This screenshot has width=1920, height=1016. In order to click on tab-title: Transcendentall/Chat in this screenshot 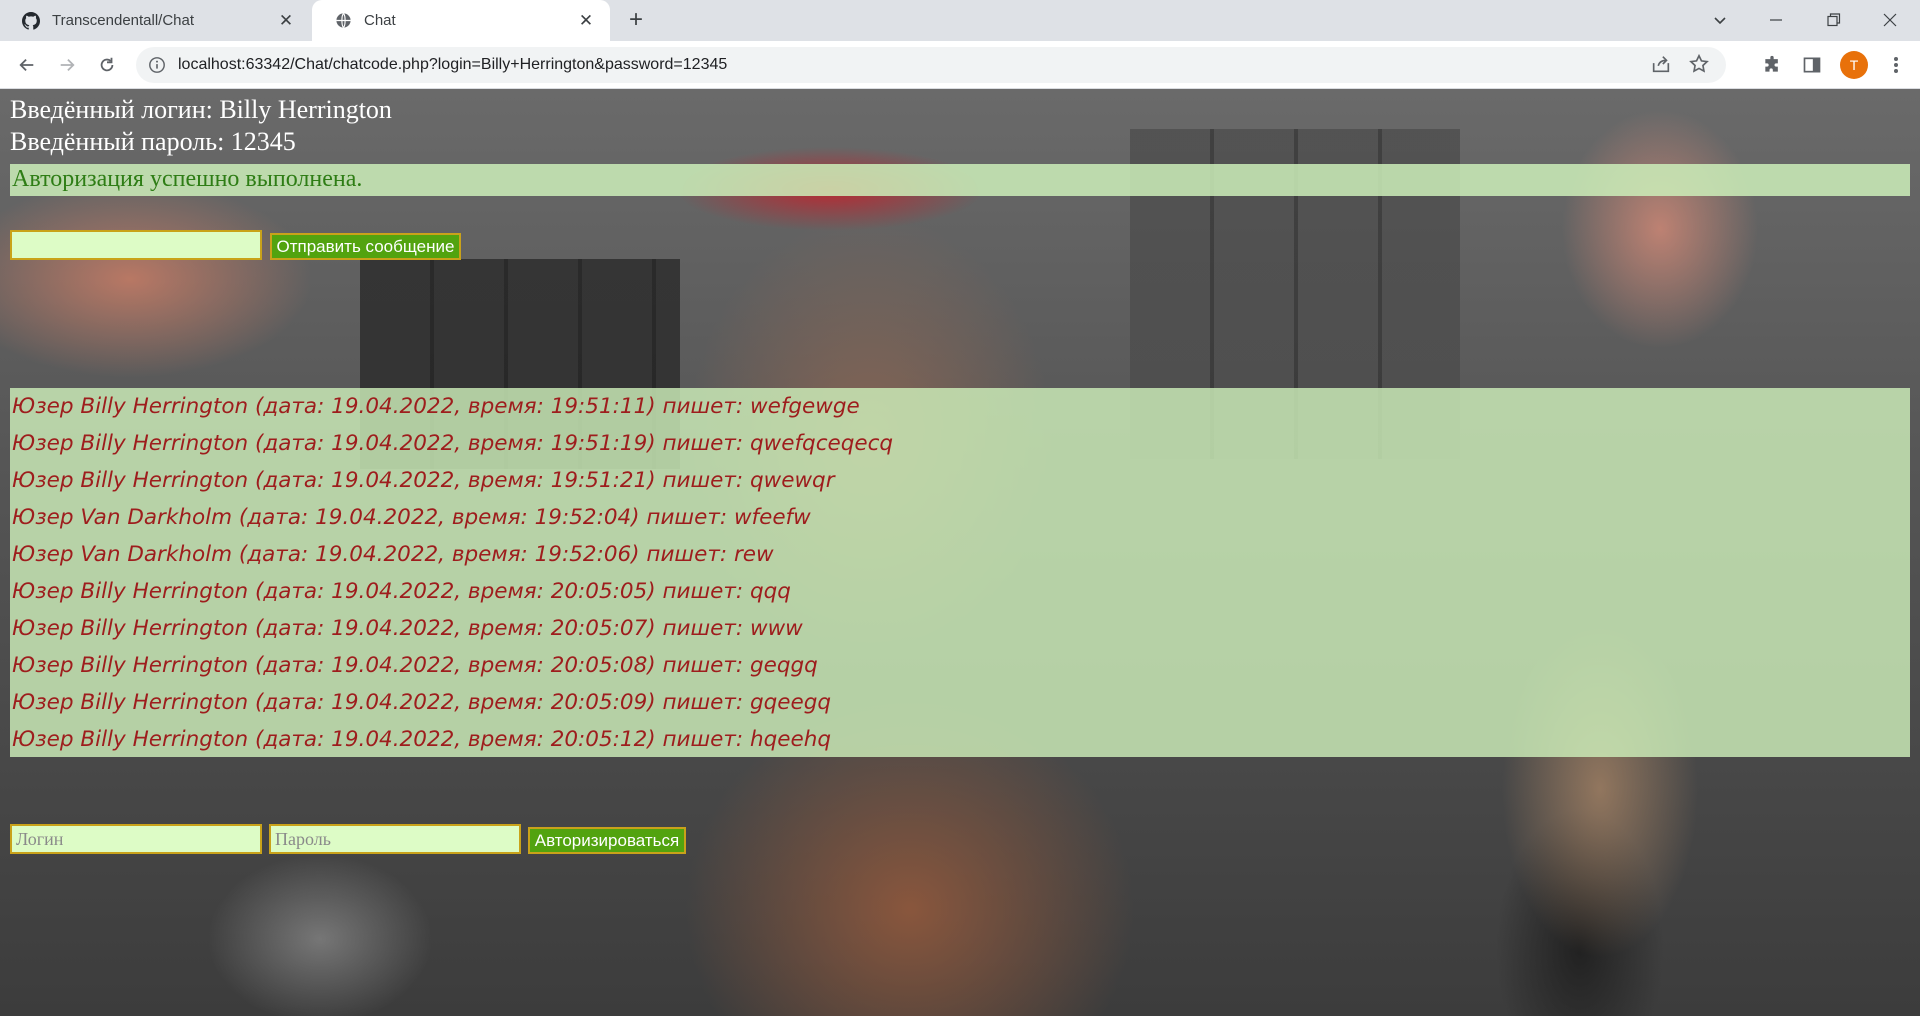, I will do `click(123, 20)`.